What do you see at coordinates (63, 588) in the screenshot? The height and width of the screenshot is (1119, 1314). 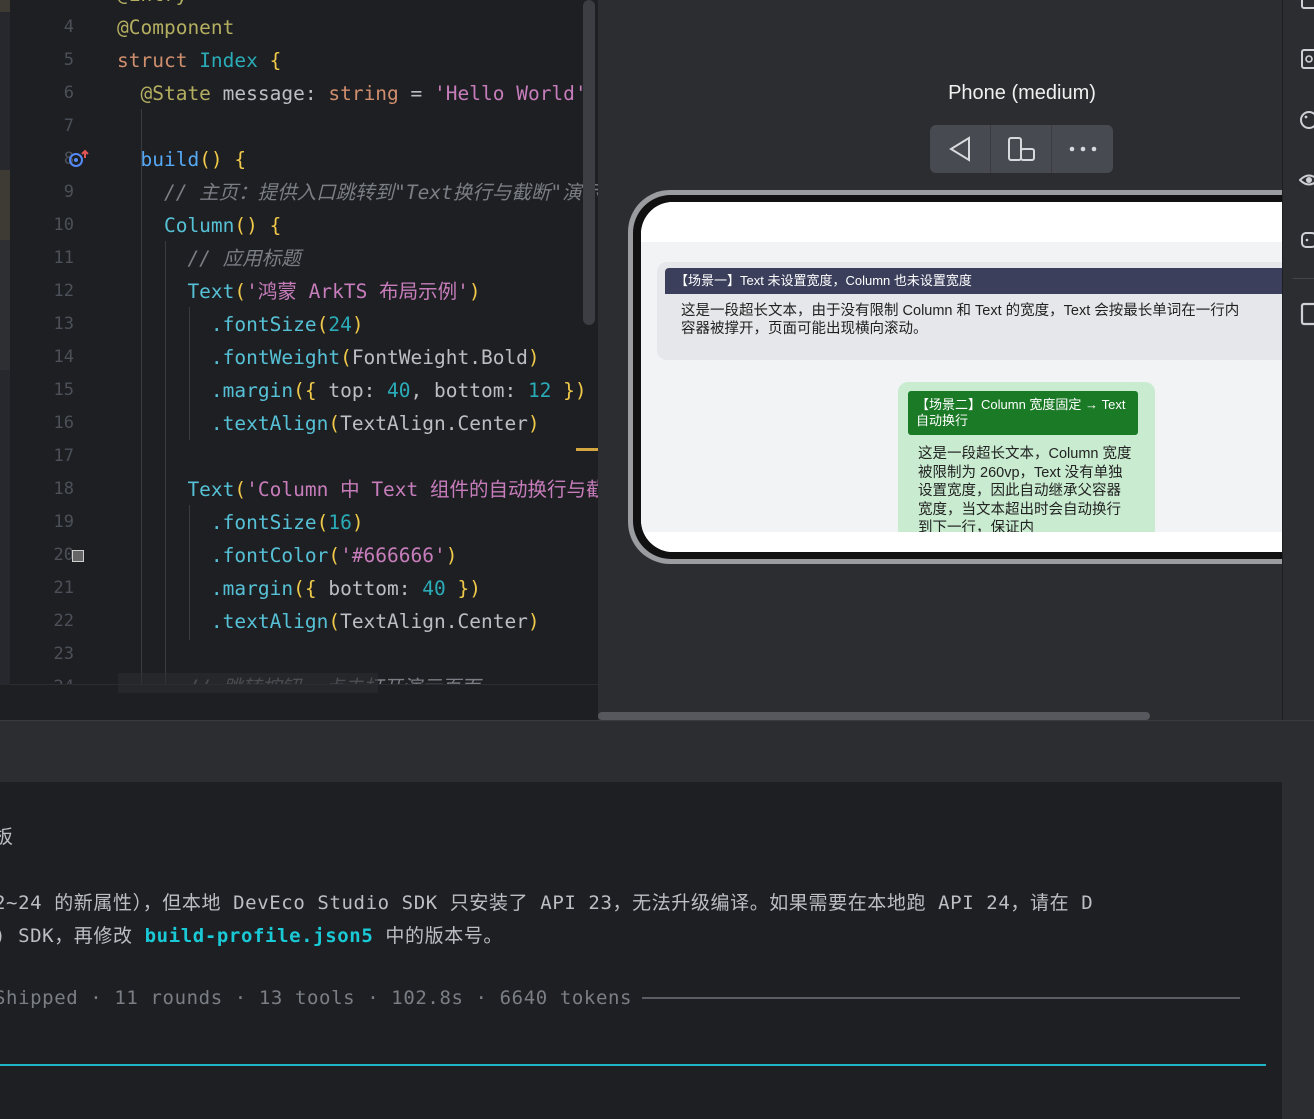 I see `line-number: 21` at bounding box center [63, 588].